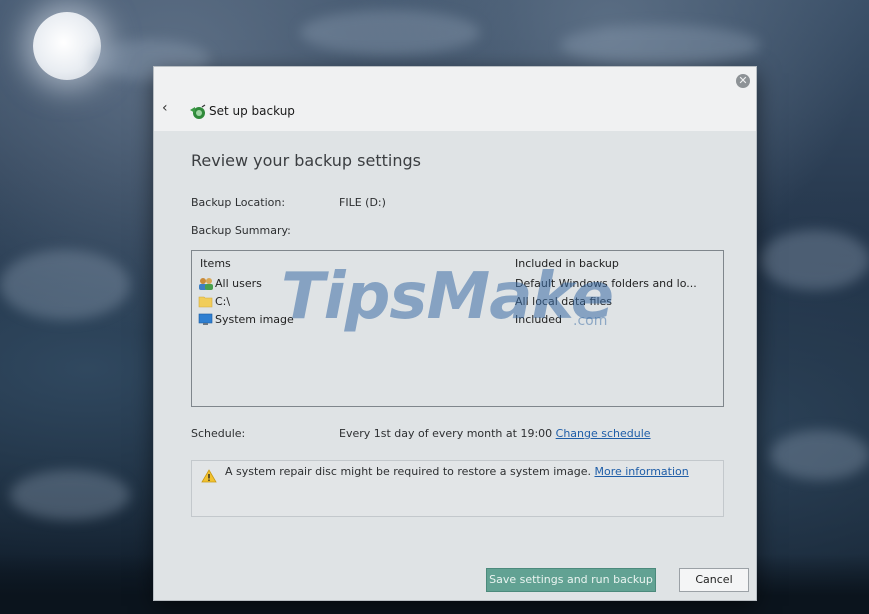  What do you see at coordinates (215, 263) in the screenshot?
I see `column-header-items: Items` at bounding box center [215, 263].